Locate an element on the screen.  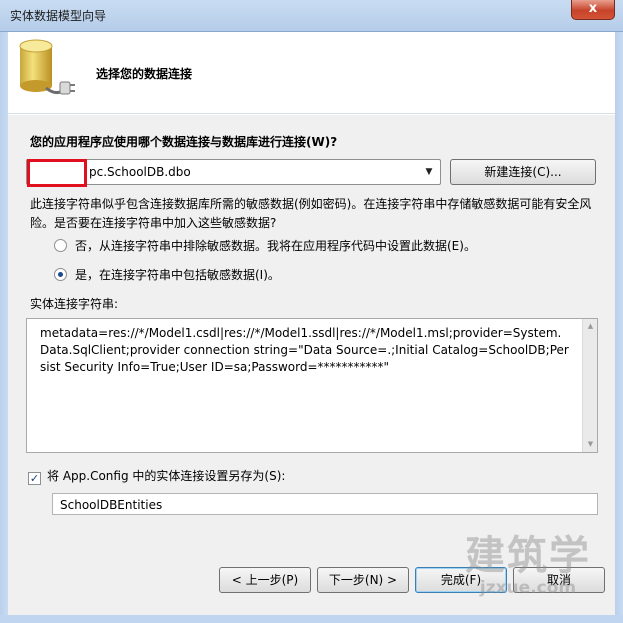
save-config-checkbox: ✓ is located at coordinates (34, 478).